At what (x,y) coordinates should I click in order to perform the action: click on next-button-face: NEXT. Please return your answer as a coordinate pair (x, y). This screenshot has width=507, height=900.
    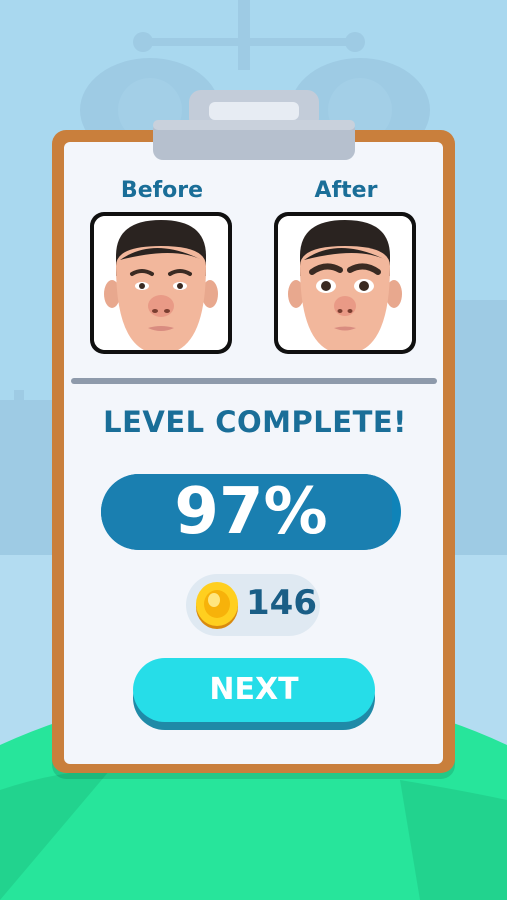
    Looking at the image, I should click on (254, 690).